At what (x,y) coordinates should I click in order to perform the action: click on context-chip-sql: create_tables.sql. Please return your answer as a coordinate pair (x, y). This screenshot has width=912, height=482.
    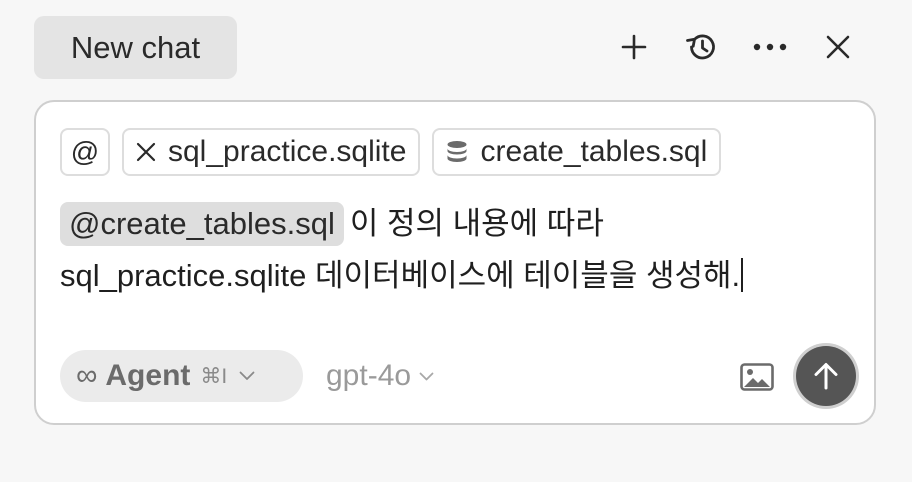
    Looking at the image, I should click on (577, 152).